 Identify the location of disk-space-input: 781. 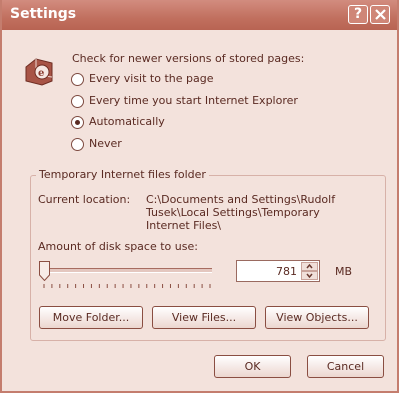
(278, 271).